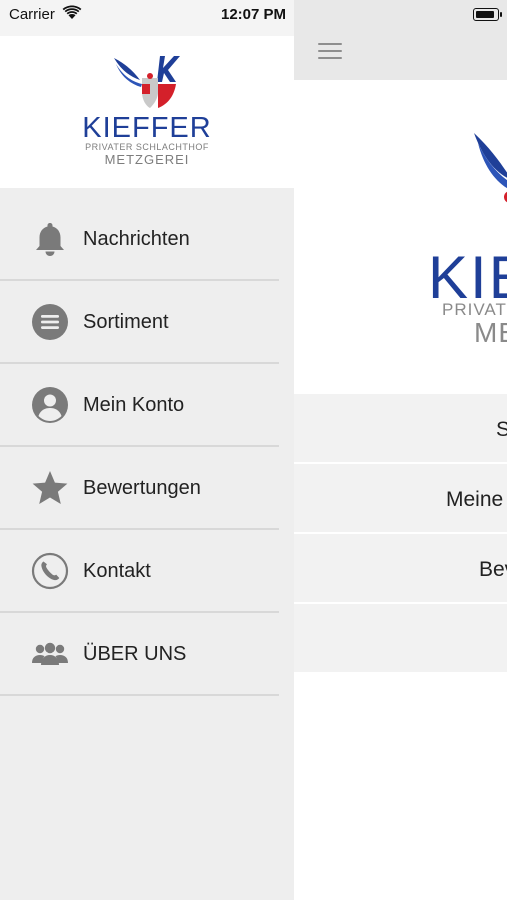 This screenshot has height=900, width=507. Describe the element at coordinates (72, 12) in the screenshot. I see `wifi-icon` at that location.